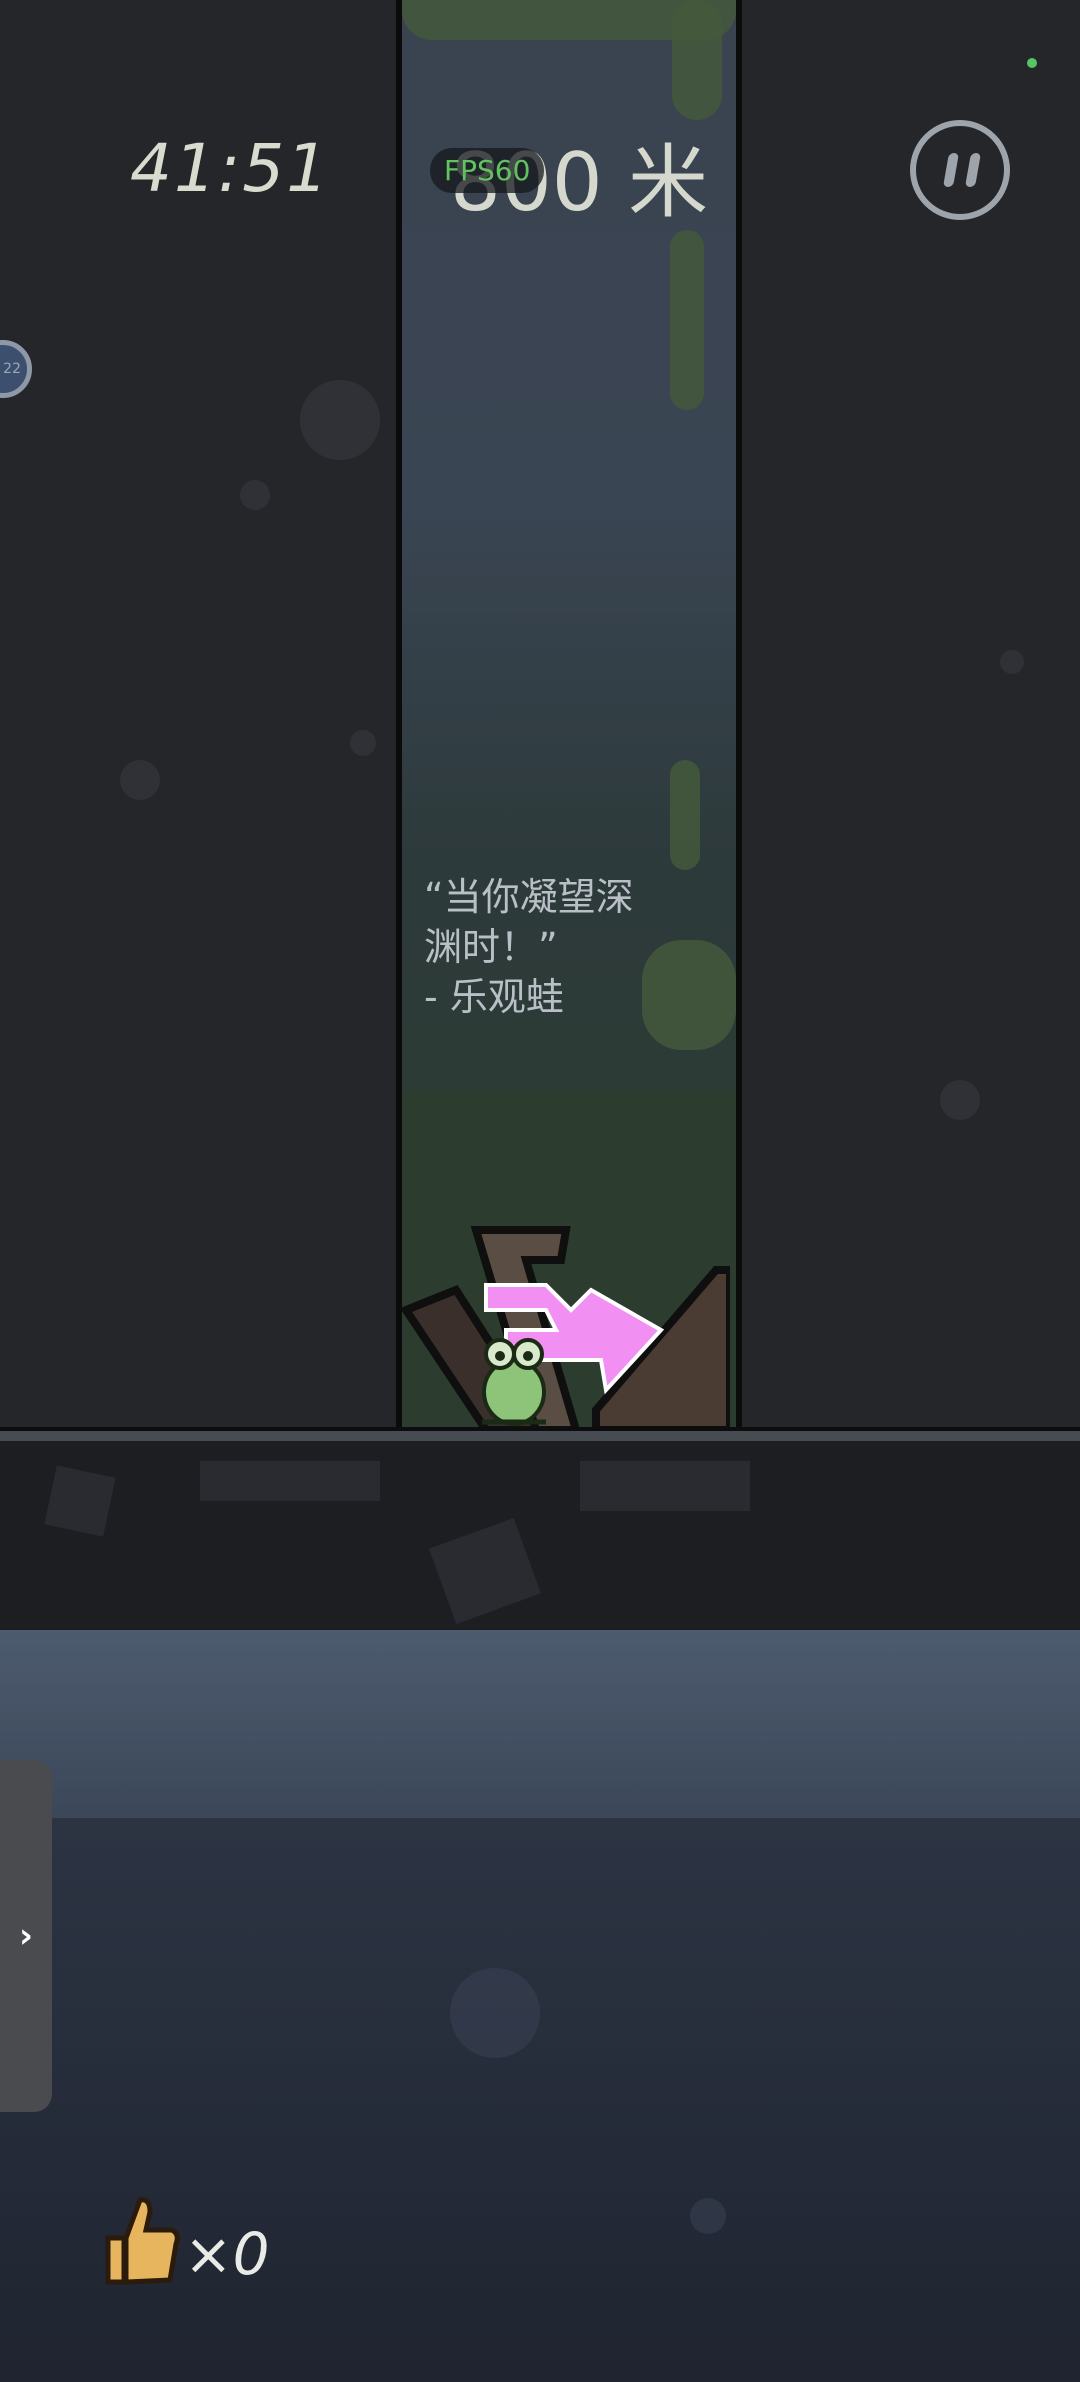  What do you see at coordinates (540, 1725) in the screenshot?
I see `water-surface` at bounding box center [540, 1725].